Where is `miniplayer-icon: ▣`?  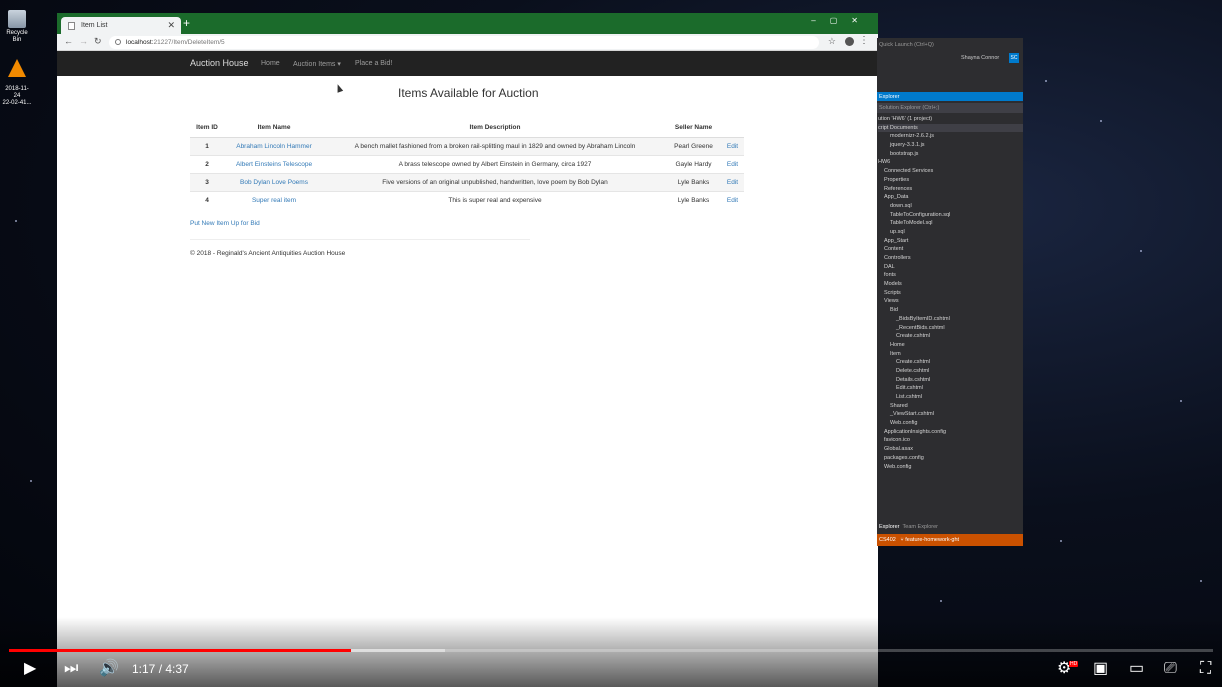 miniplayer-icon: ▣ is located at coordinates (1100, 669).